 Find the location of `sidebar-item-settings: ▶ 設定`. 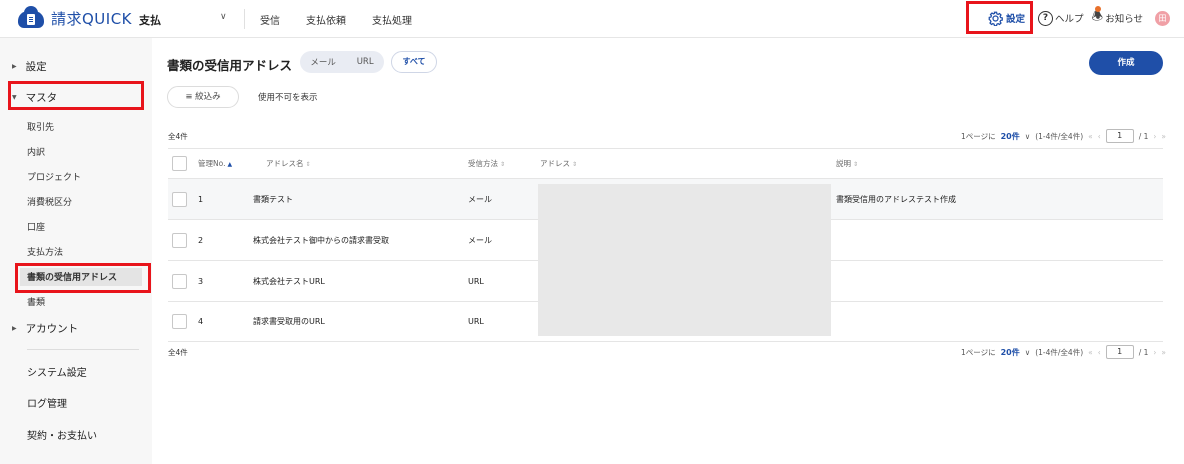

sidebar-item-settings: ▶ 設定 is located at coordinates (88, 66).